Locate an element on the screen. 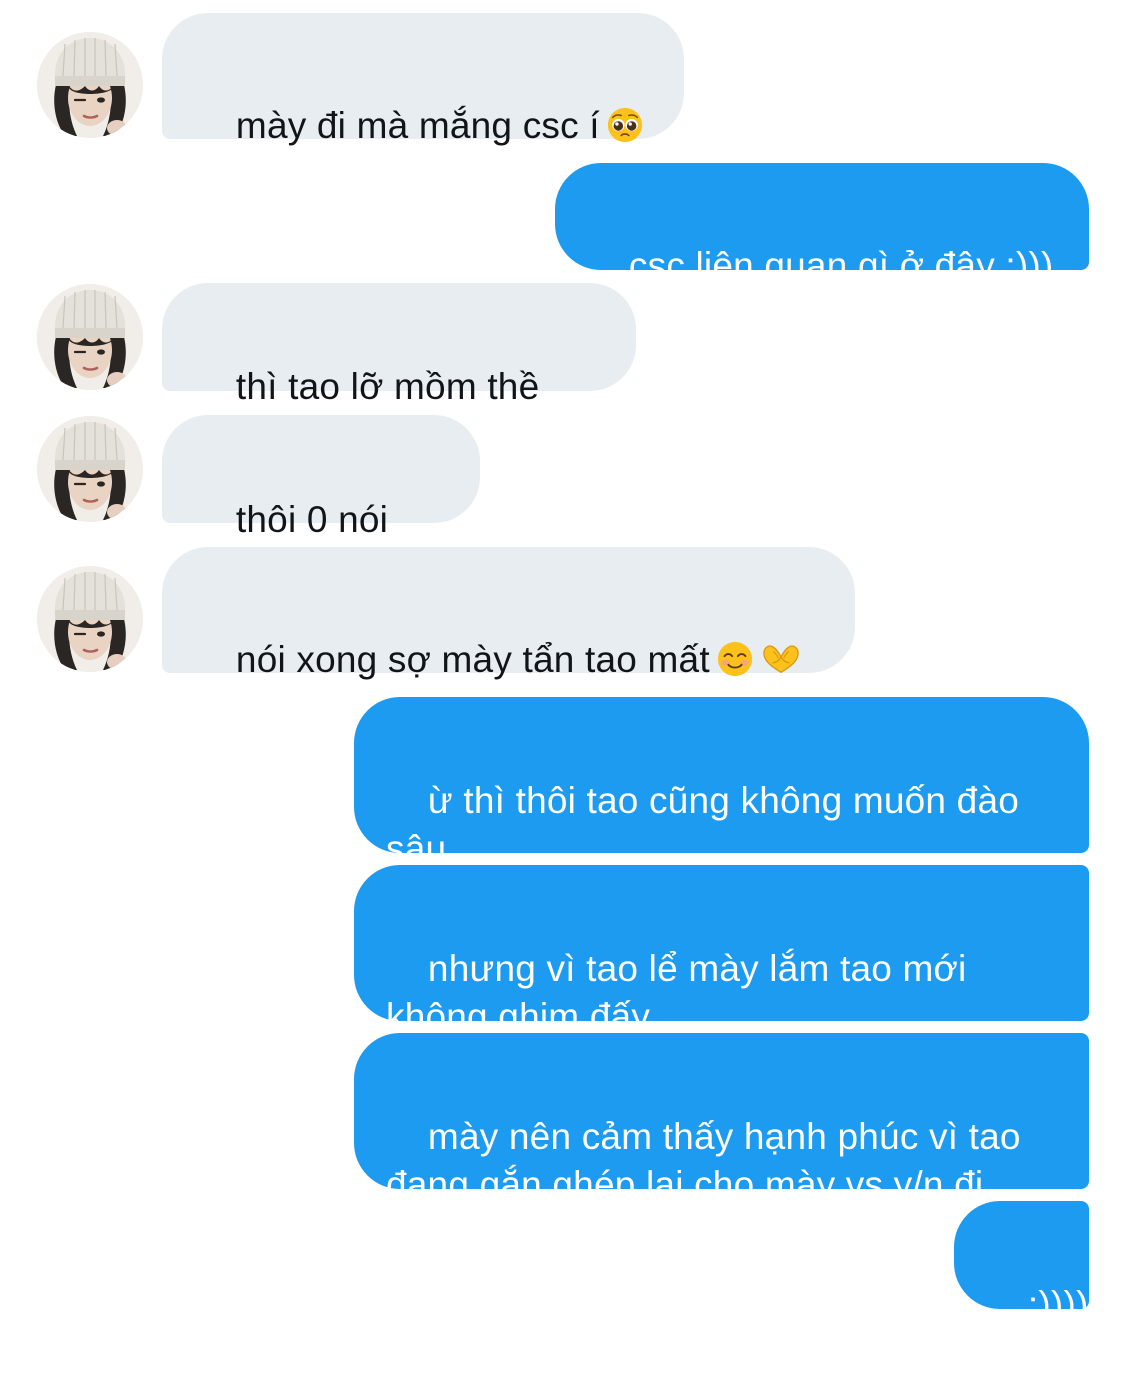  smiling-face-icon is located at coordinates (735, 659).